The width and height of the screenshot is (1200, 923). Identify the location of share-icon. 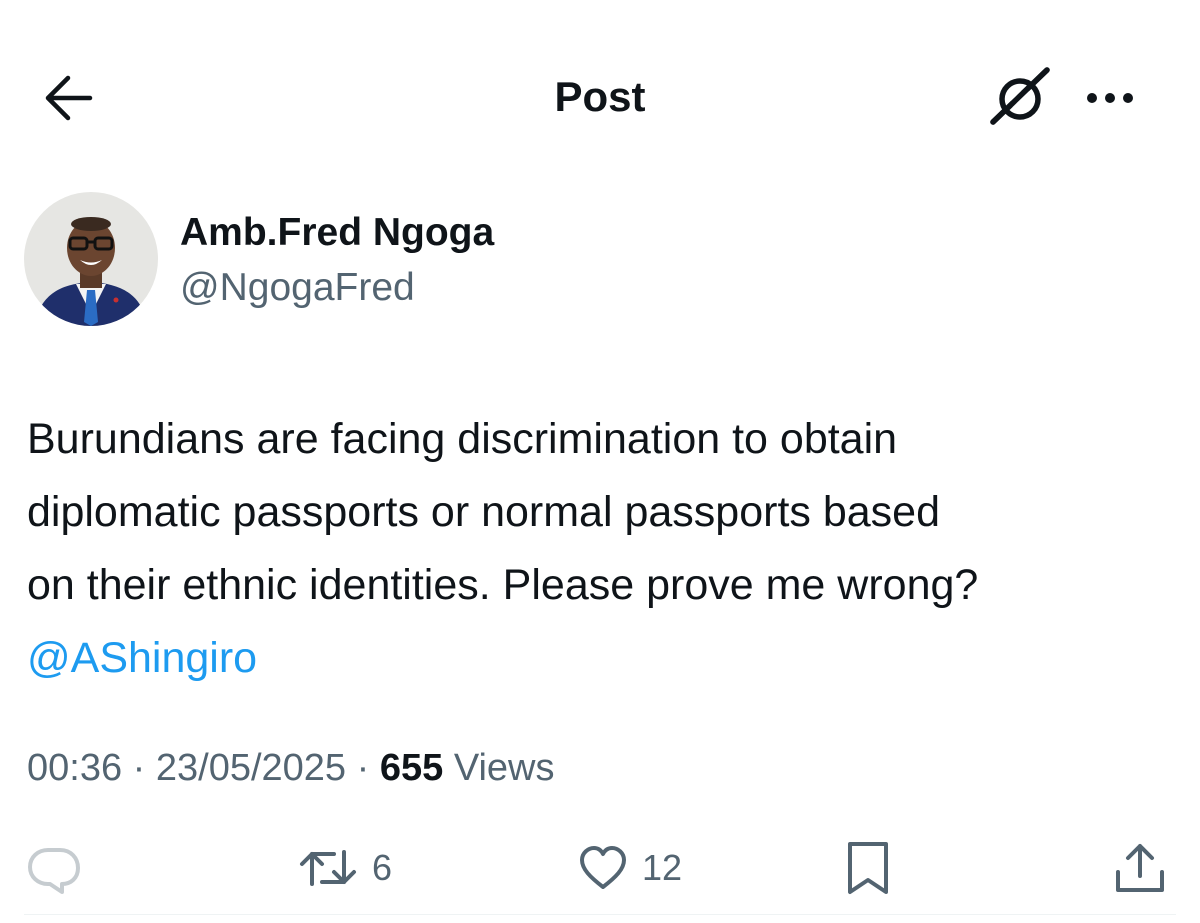
(1140, 867).